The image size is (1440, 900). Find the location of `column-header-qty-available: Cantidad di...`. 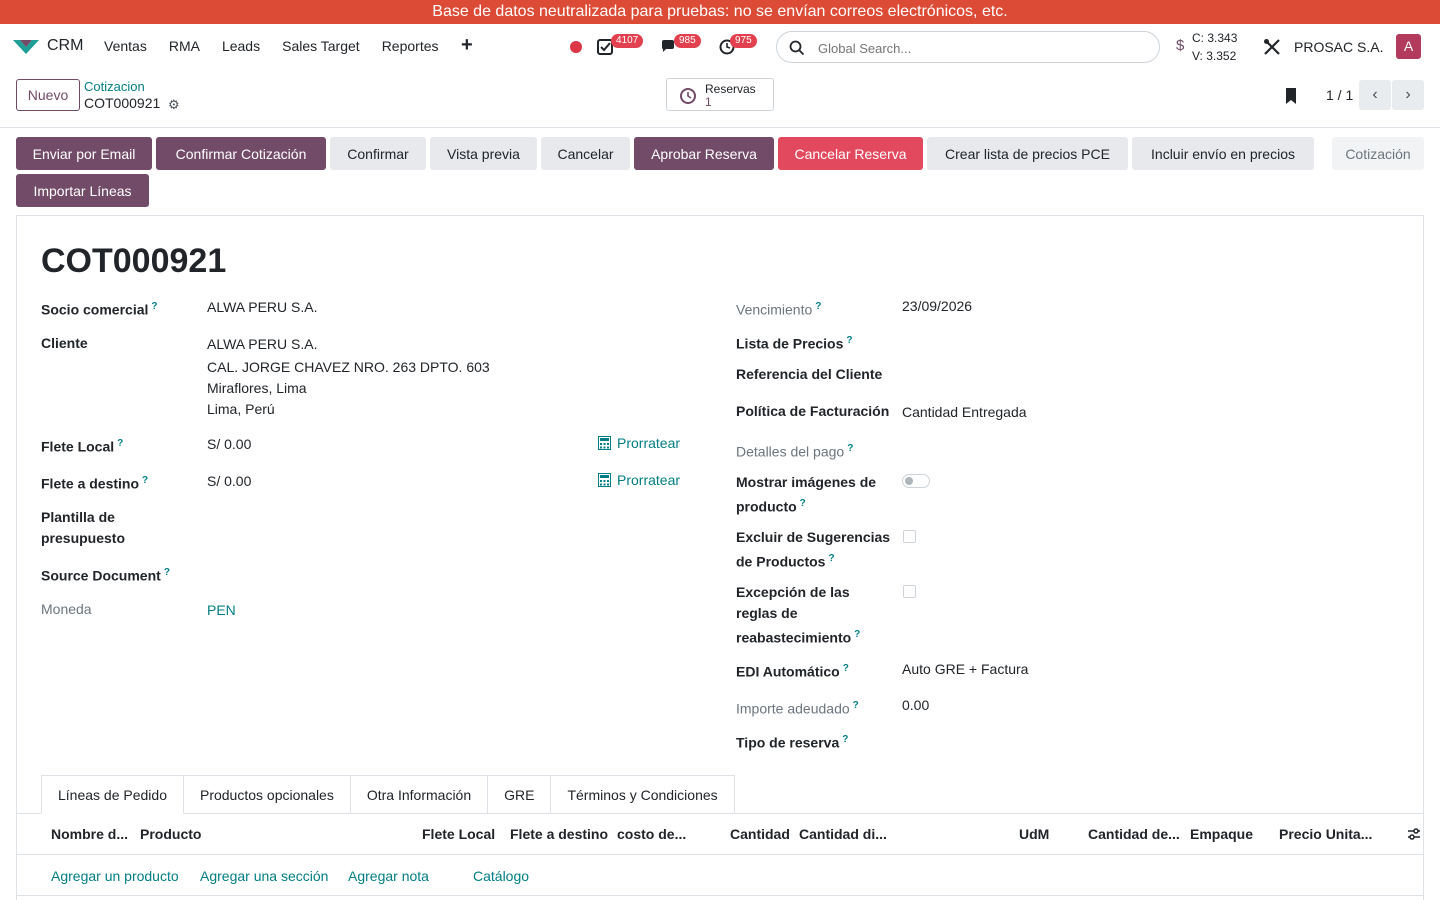

column-header-qty-available: Cantidad di... is located at coordinates (843, 834).